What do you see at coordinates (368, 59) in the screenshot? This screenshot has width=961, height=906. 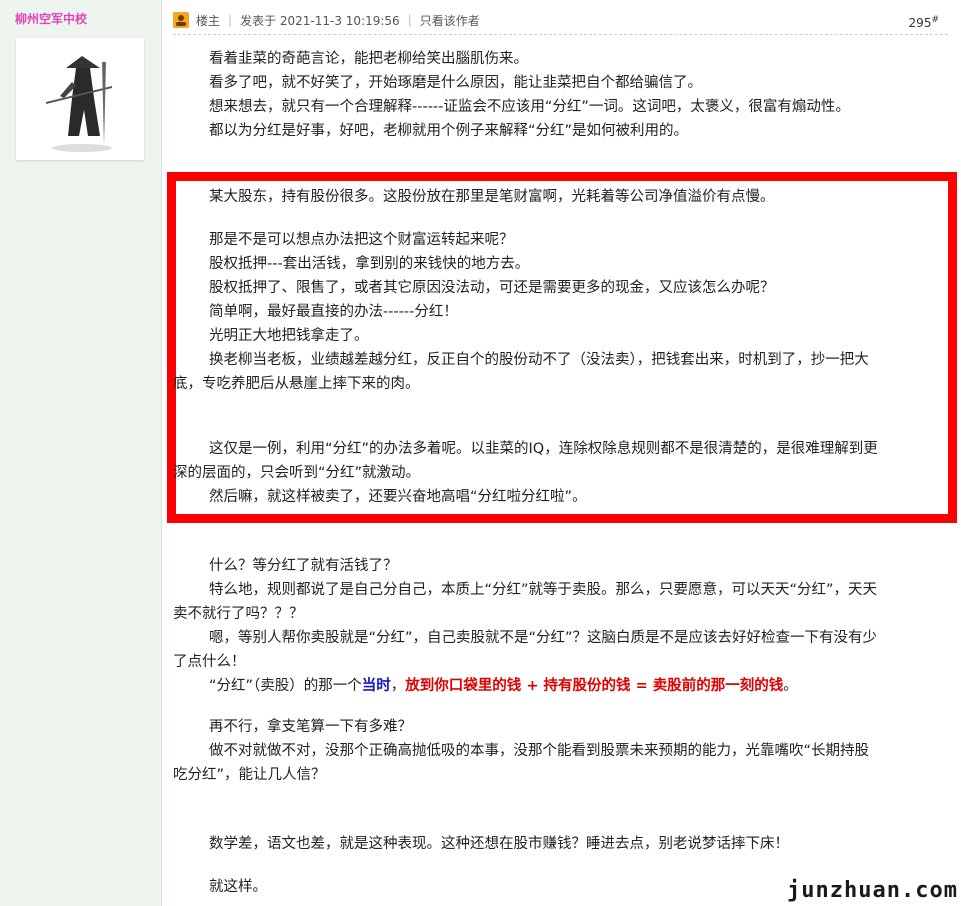 I see `paragraph: 看着韭菜的奇葩言论，能把老柳给笑出腦肌伤来。` at bounding box center [368, 59].